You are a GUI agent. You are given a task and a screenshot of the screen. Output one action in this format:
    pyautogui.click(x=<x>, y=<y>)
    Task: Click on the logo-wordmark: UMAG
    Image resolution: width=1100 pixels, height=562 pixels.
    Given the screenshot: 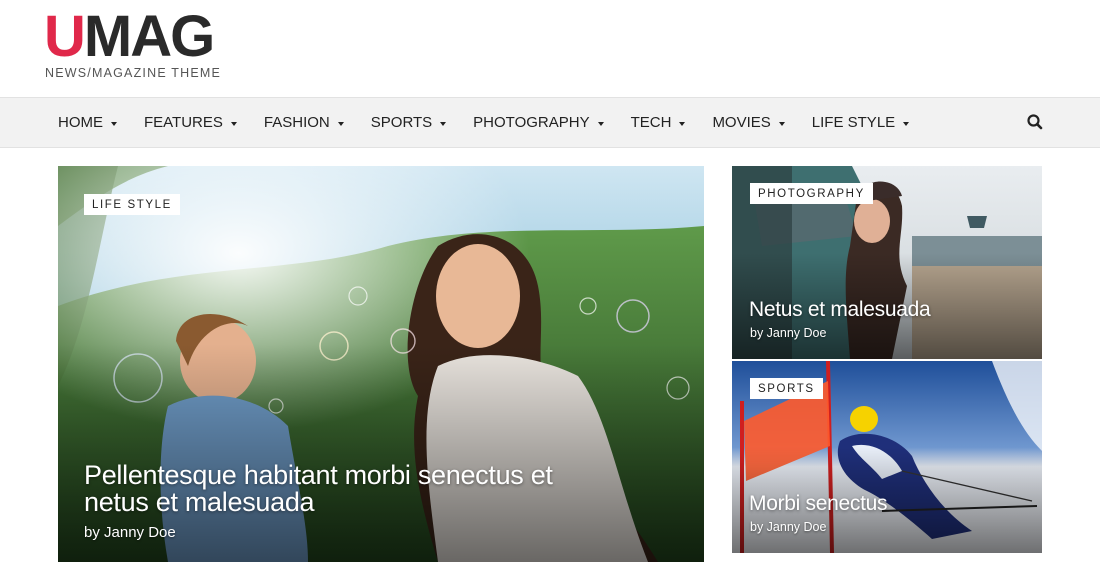 What is the action you would take?
    pyautogui.click(x=129, y=37)
    